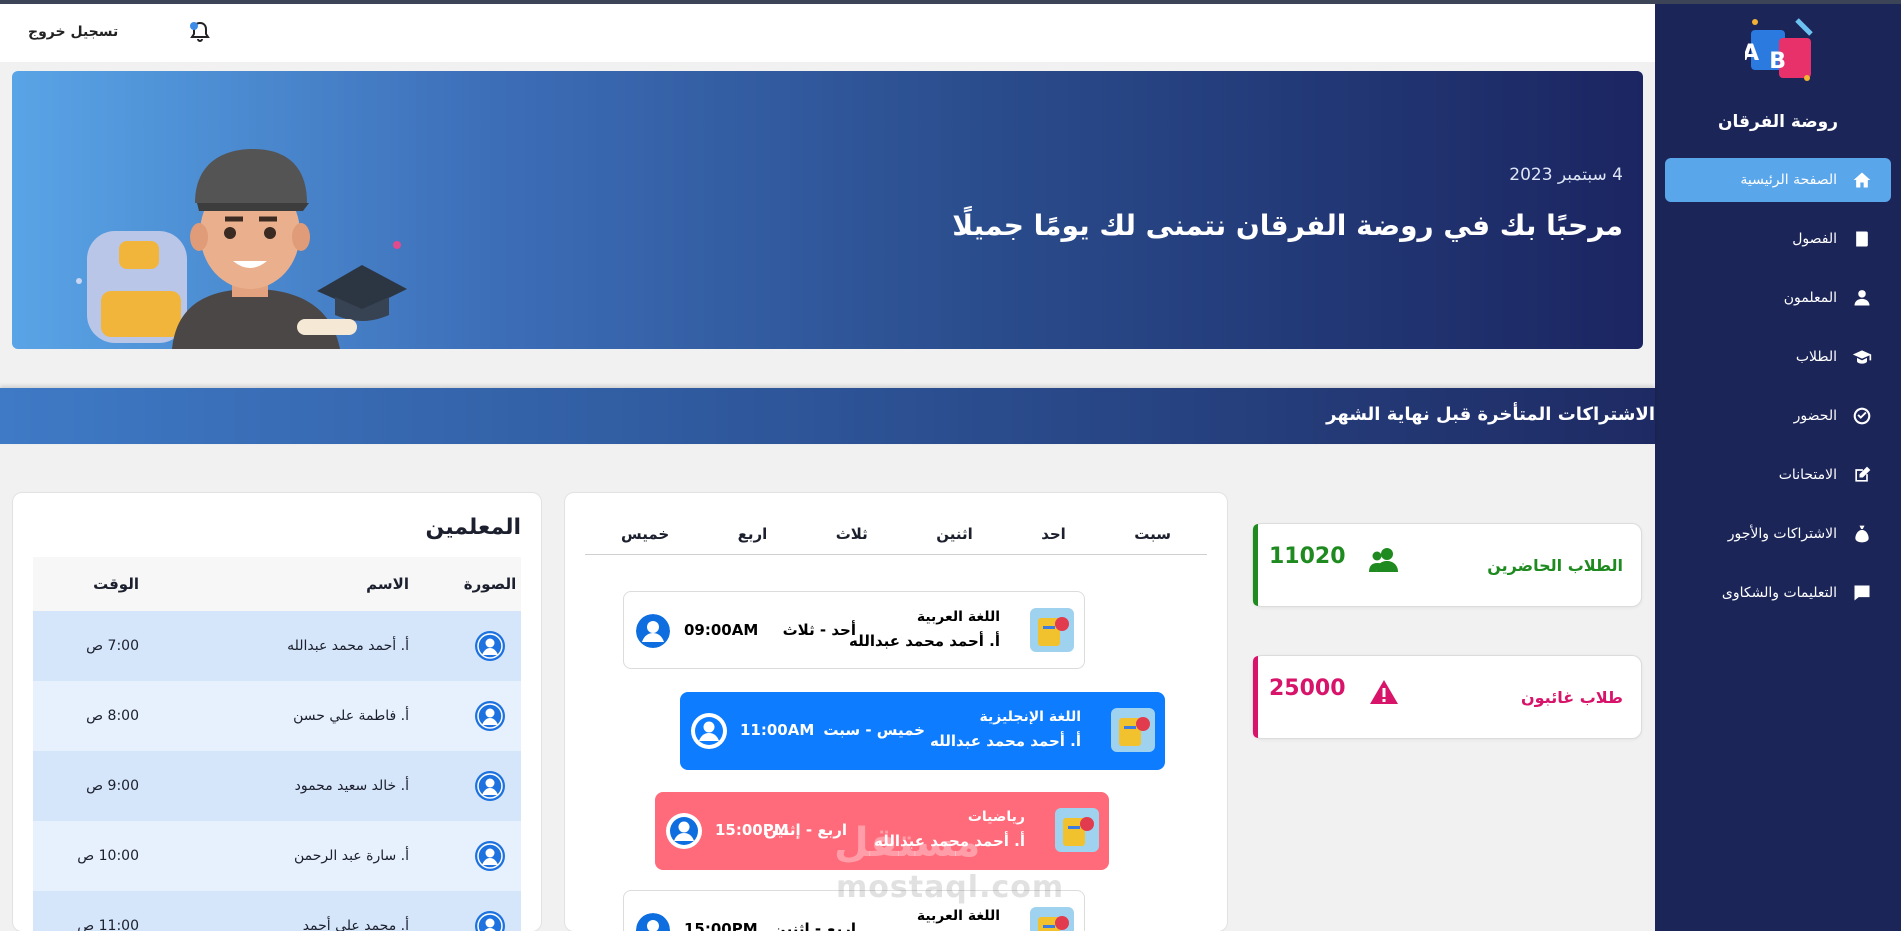 The image size is (1901, 931). What do you see at coordinates (1152, 539) in the screenshot?
I see `tab-day: سبت` at bounding box center [1152, 539].